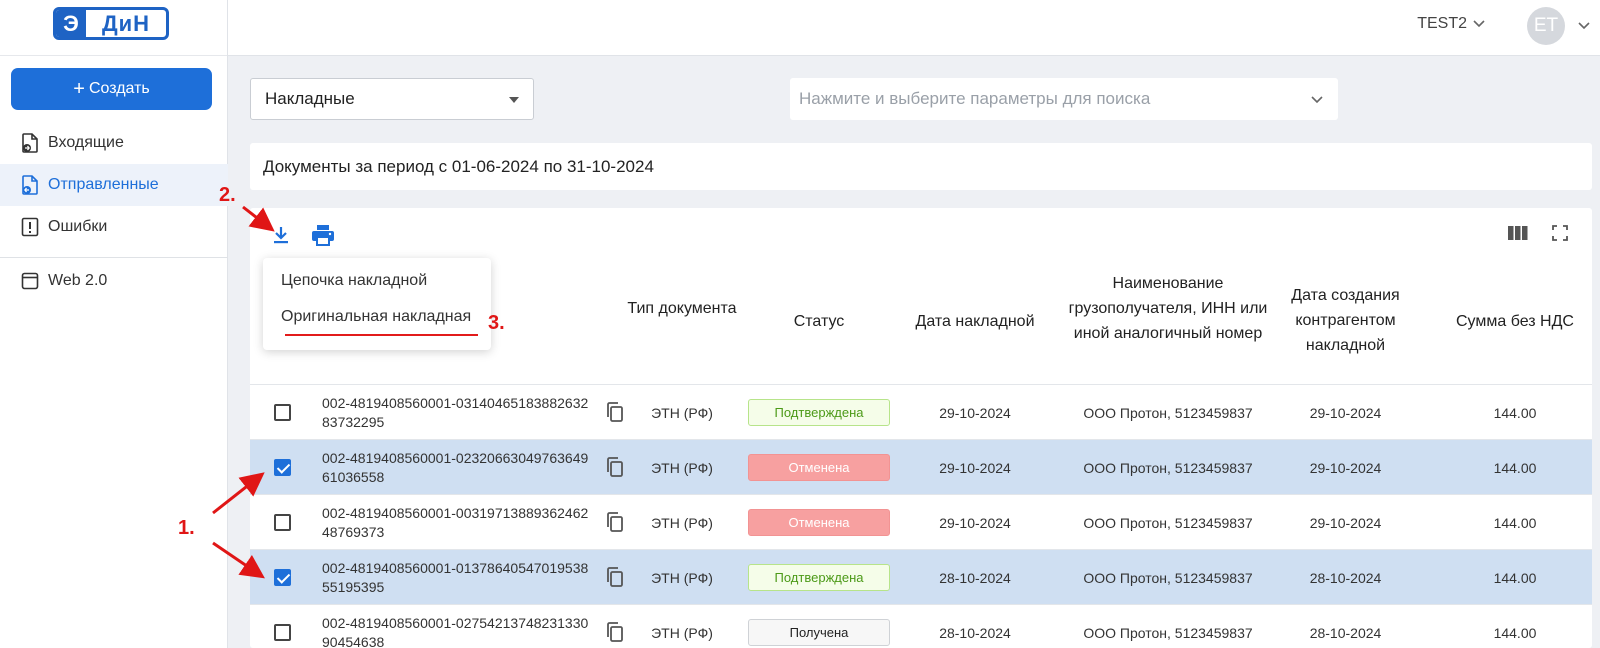  I want to click on caret-down-icon, so click(514, 100).